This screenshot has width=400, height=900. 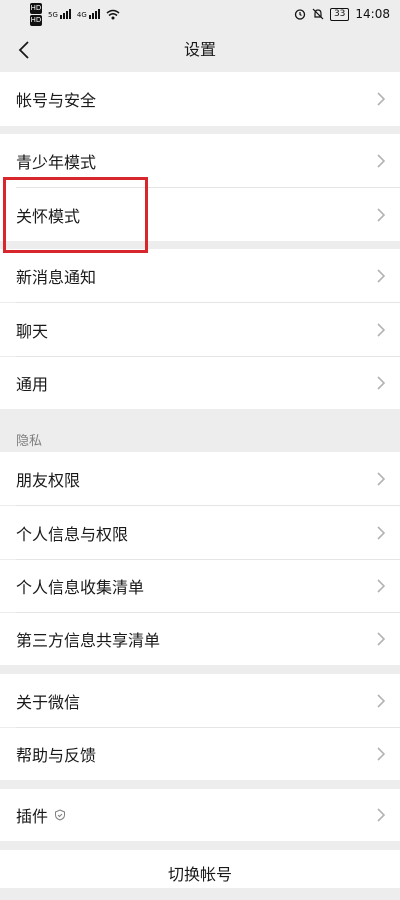 I want to click on switch-account-label: 切换帐号, so click(x=199, y=874).